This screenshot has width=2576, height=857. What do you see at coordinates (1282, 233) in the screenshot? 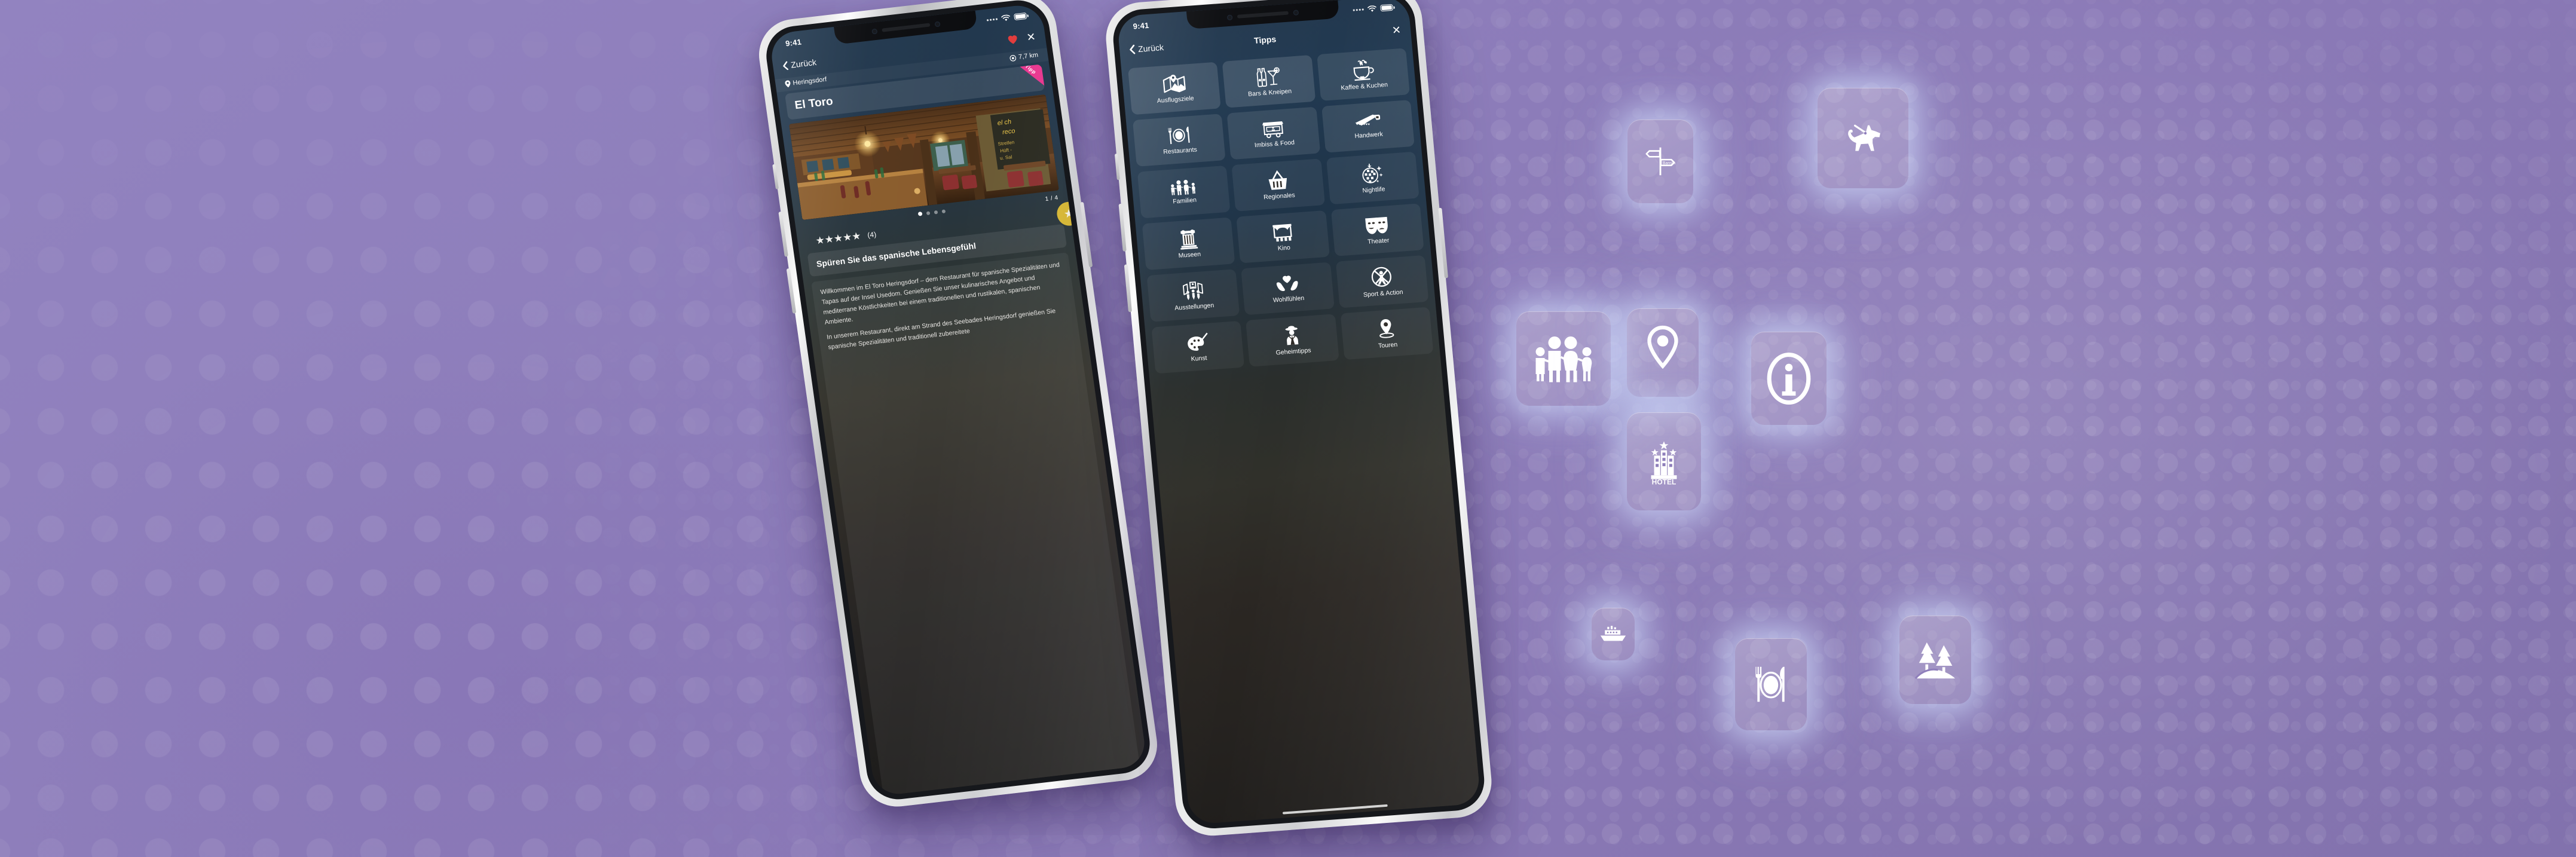
I see `cinema-screen-icon` at bounding box center [1282, 233].